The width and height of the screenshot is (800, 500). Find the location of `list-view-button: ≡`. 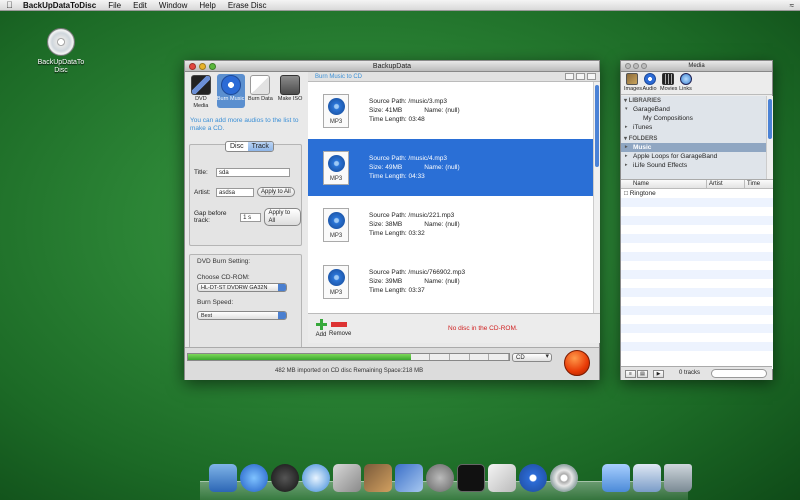

list-view-button: ≡ is located at coordinates (630, 374).